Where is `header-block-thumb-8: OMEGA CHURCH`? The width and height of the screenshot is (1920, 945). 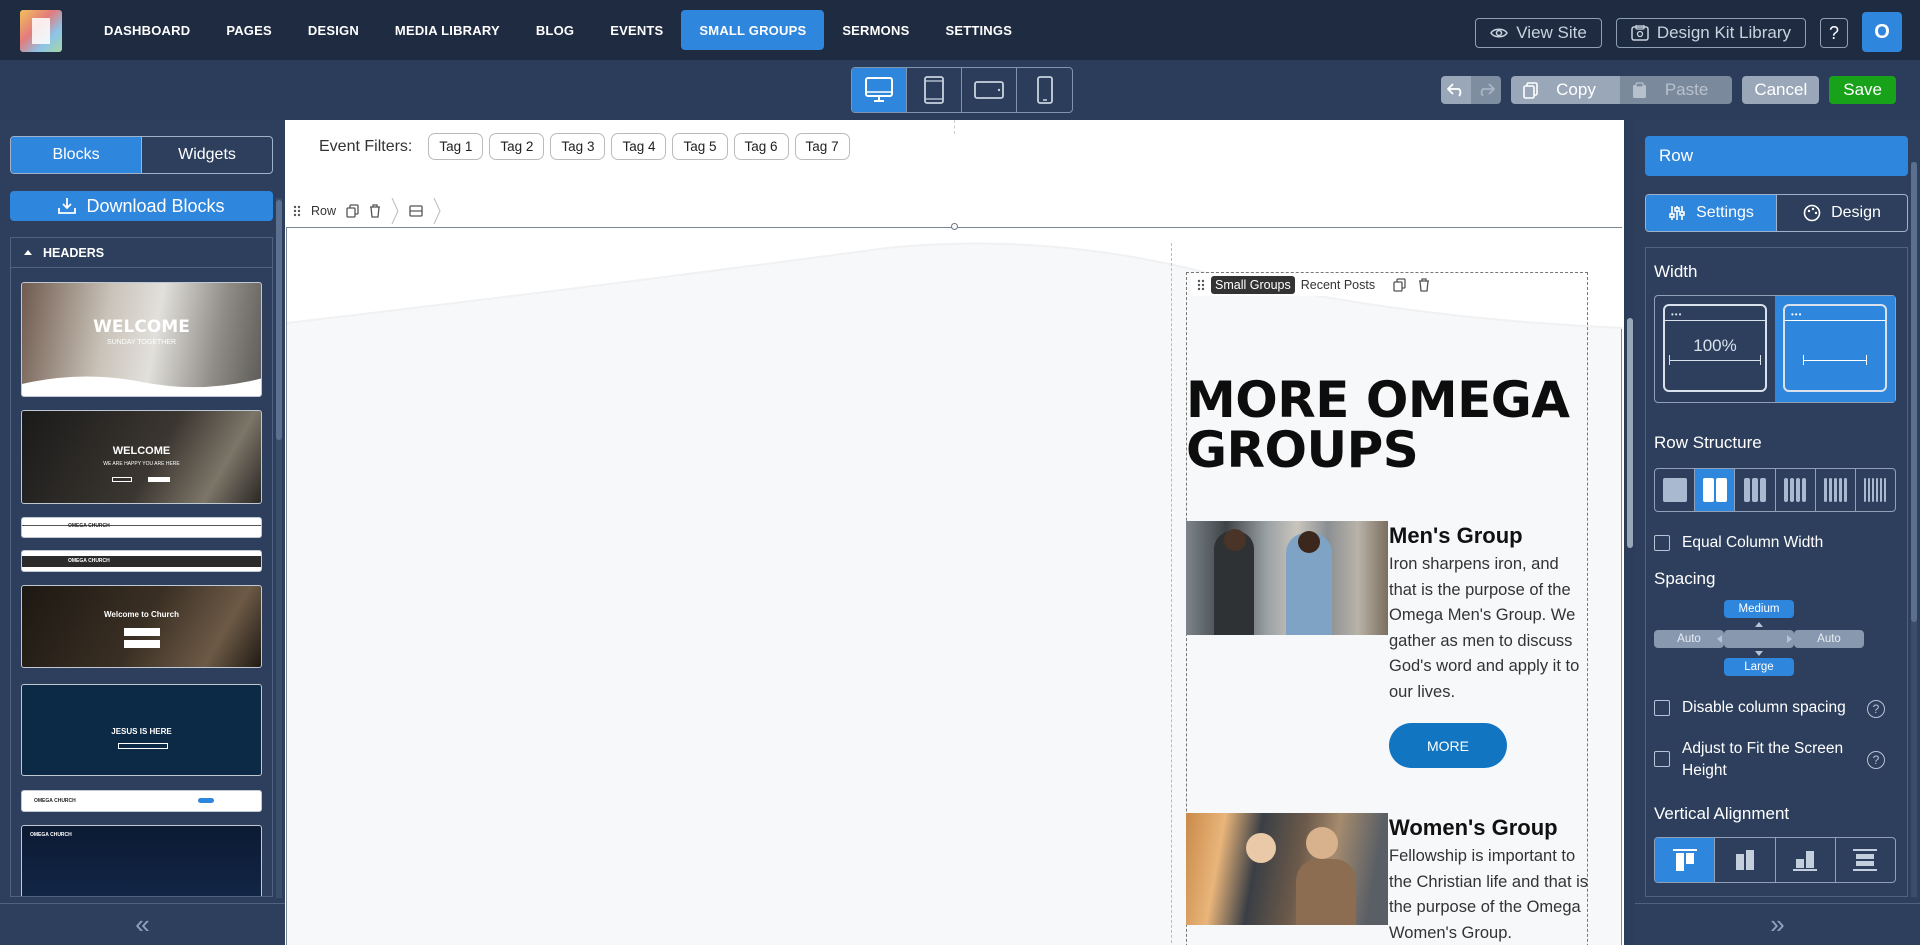 header-block-thumb-8: OMEGA CHURCH is located at coordinates (141, 860).